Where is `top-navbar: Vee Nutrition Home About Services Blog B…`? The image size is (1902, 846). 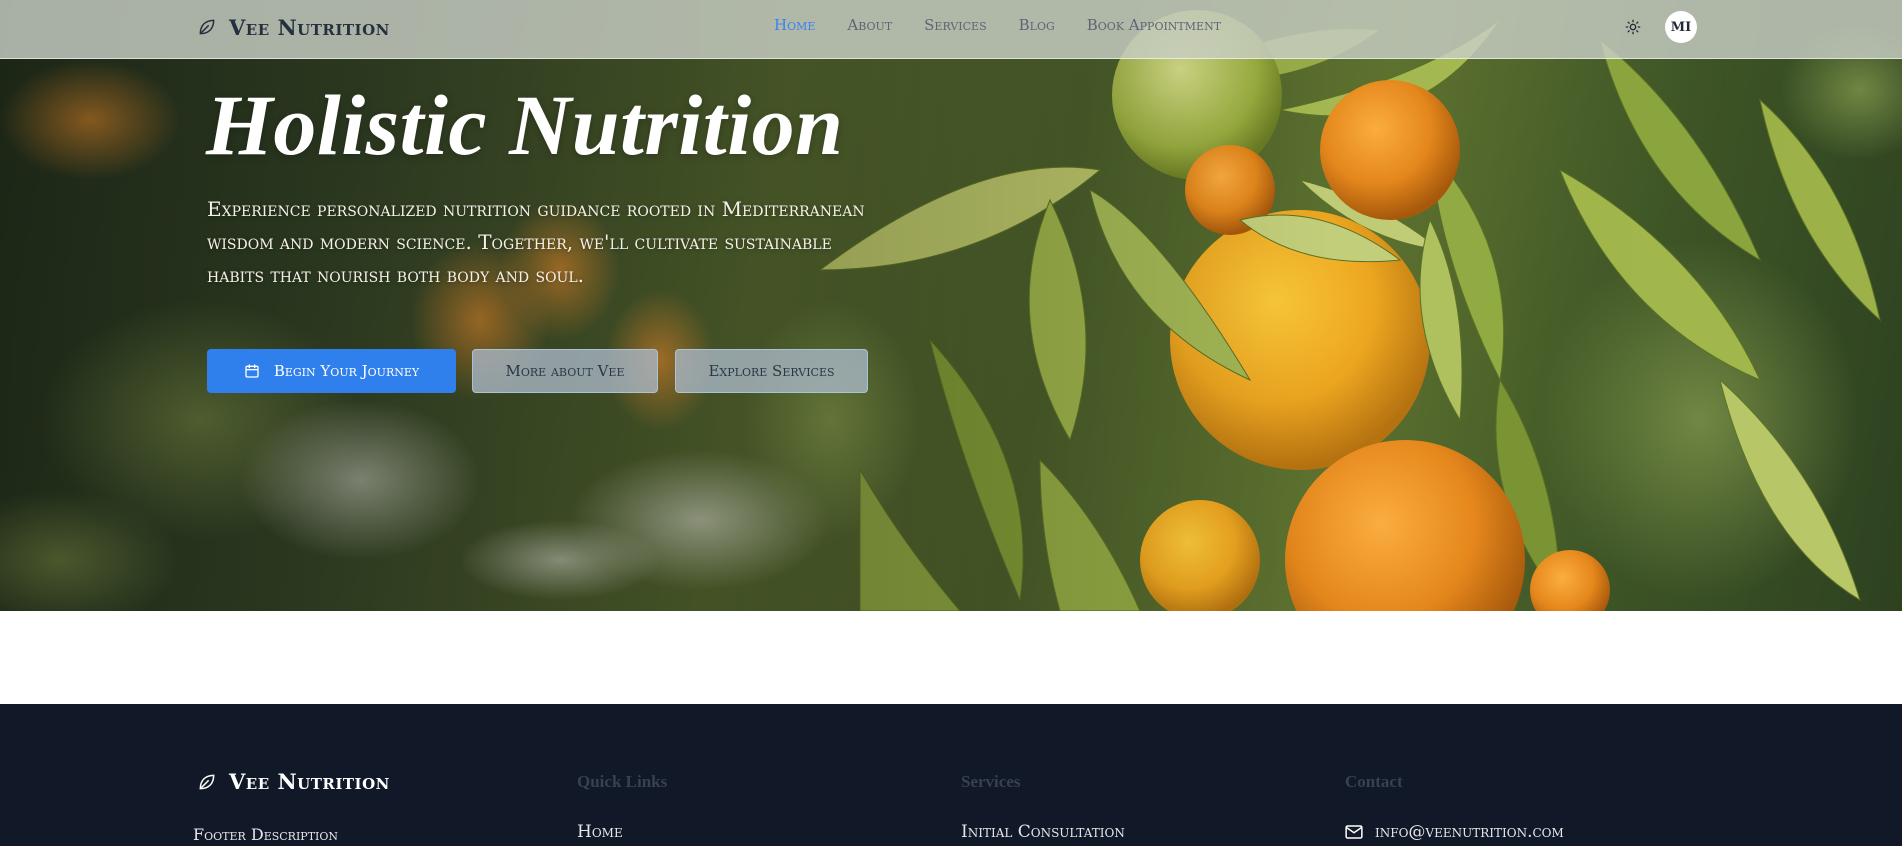
top-navbar: Vee Nutrition Home About Services Blog B… is located at coordinates (951, 29).